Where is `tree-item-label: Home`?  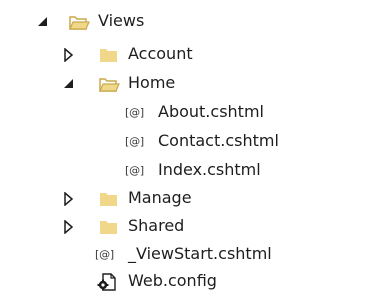 tree-item-label: Home is located at coordinates (152, 82).